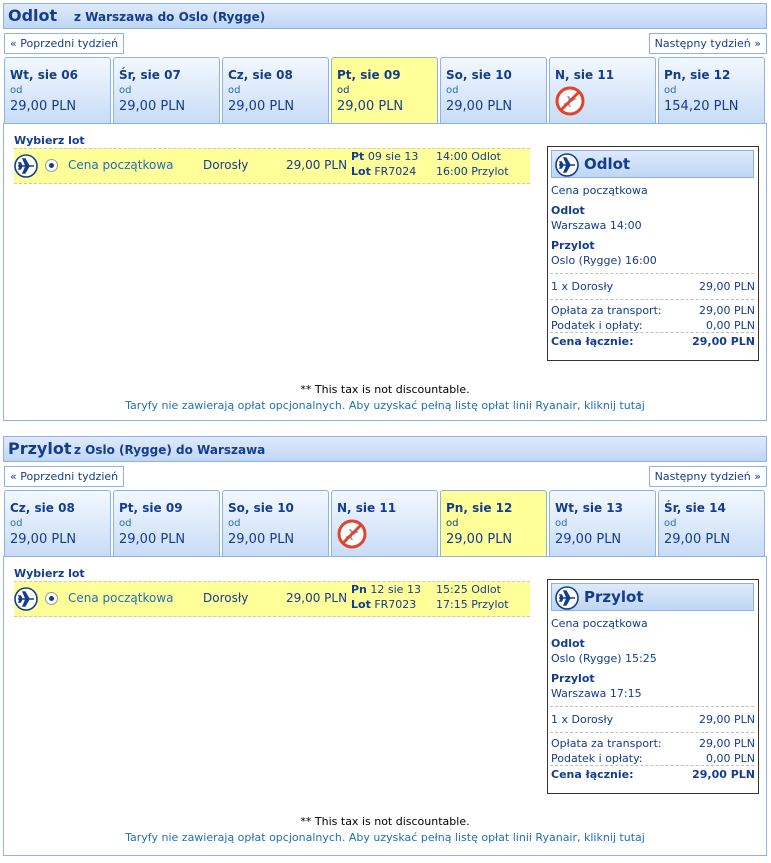 The height and width of the screenshot is (863, 771). I want to click on passenger-type: Dorosły, so click(226, 598).